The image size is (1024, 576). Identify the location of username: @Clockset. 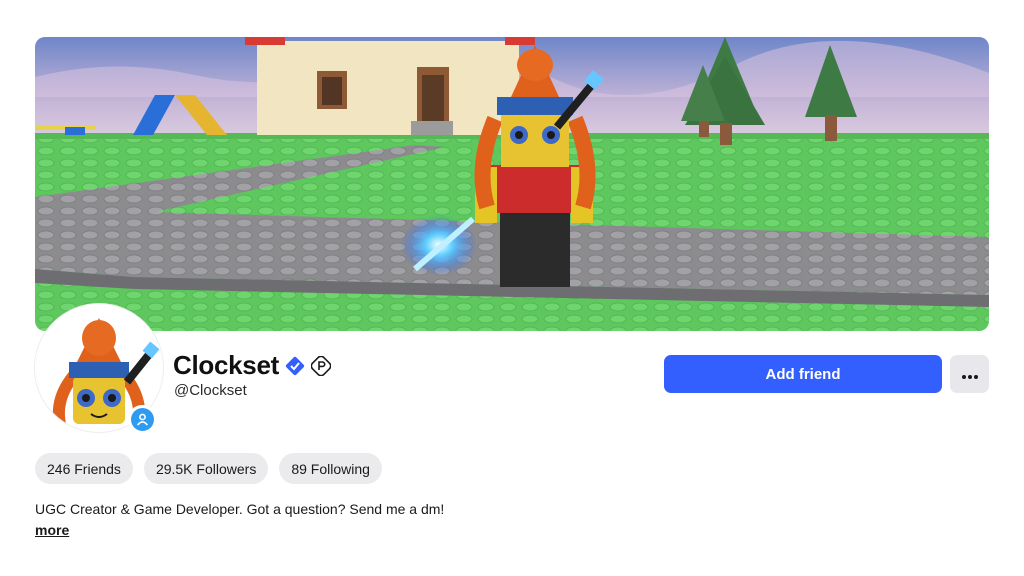
(210, 390).